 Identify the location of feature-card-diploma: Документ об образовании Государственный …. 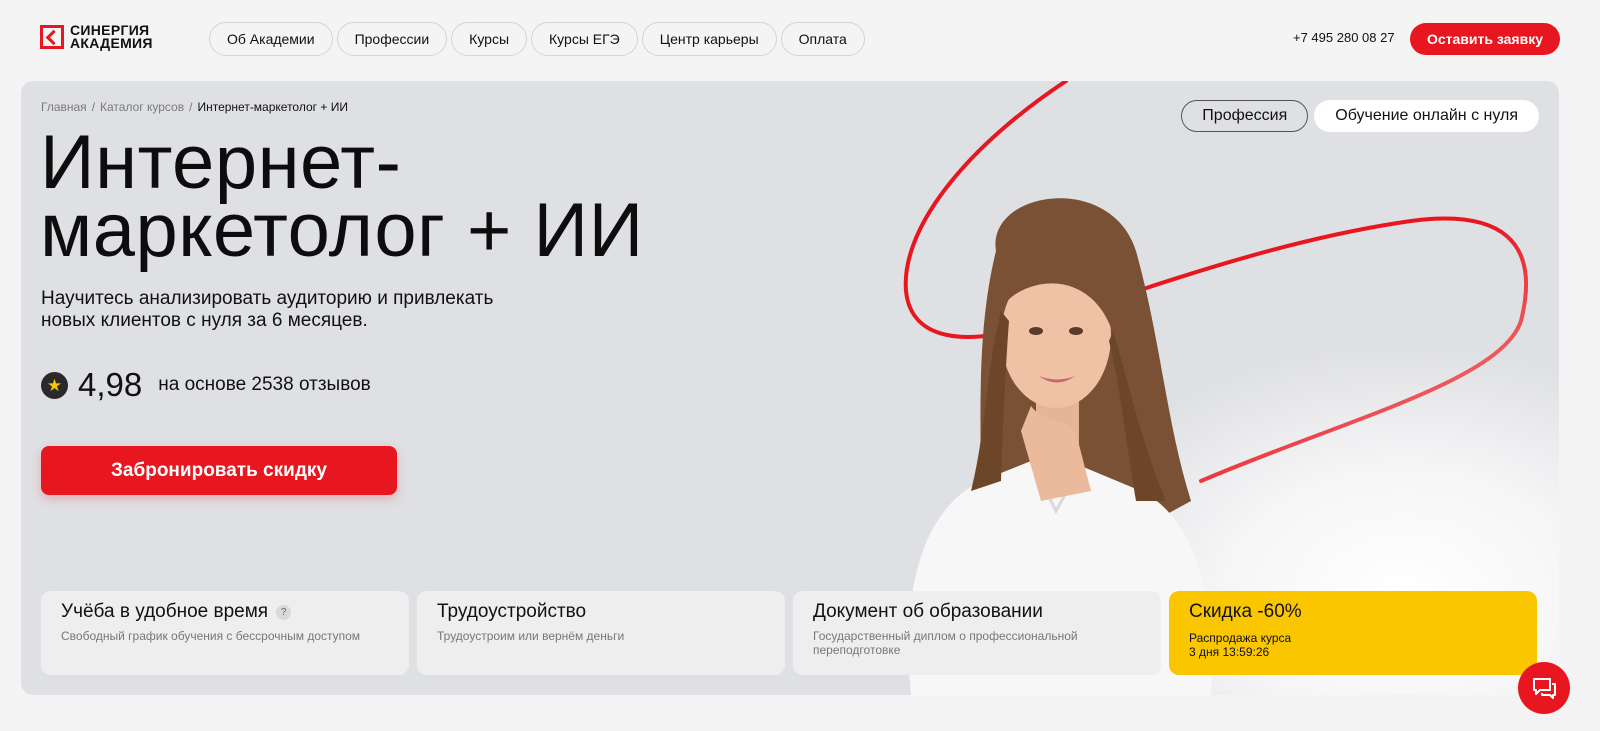
(977, 633).